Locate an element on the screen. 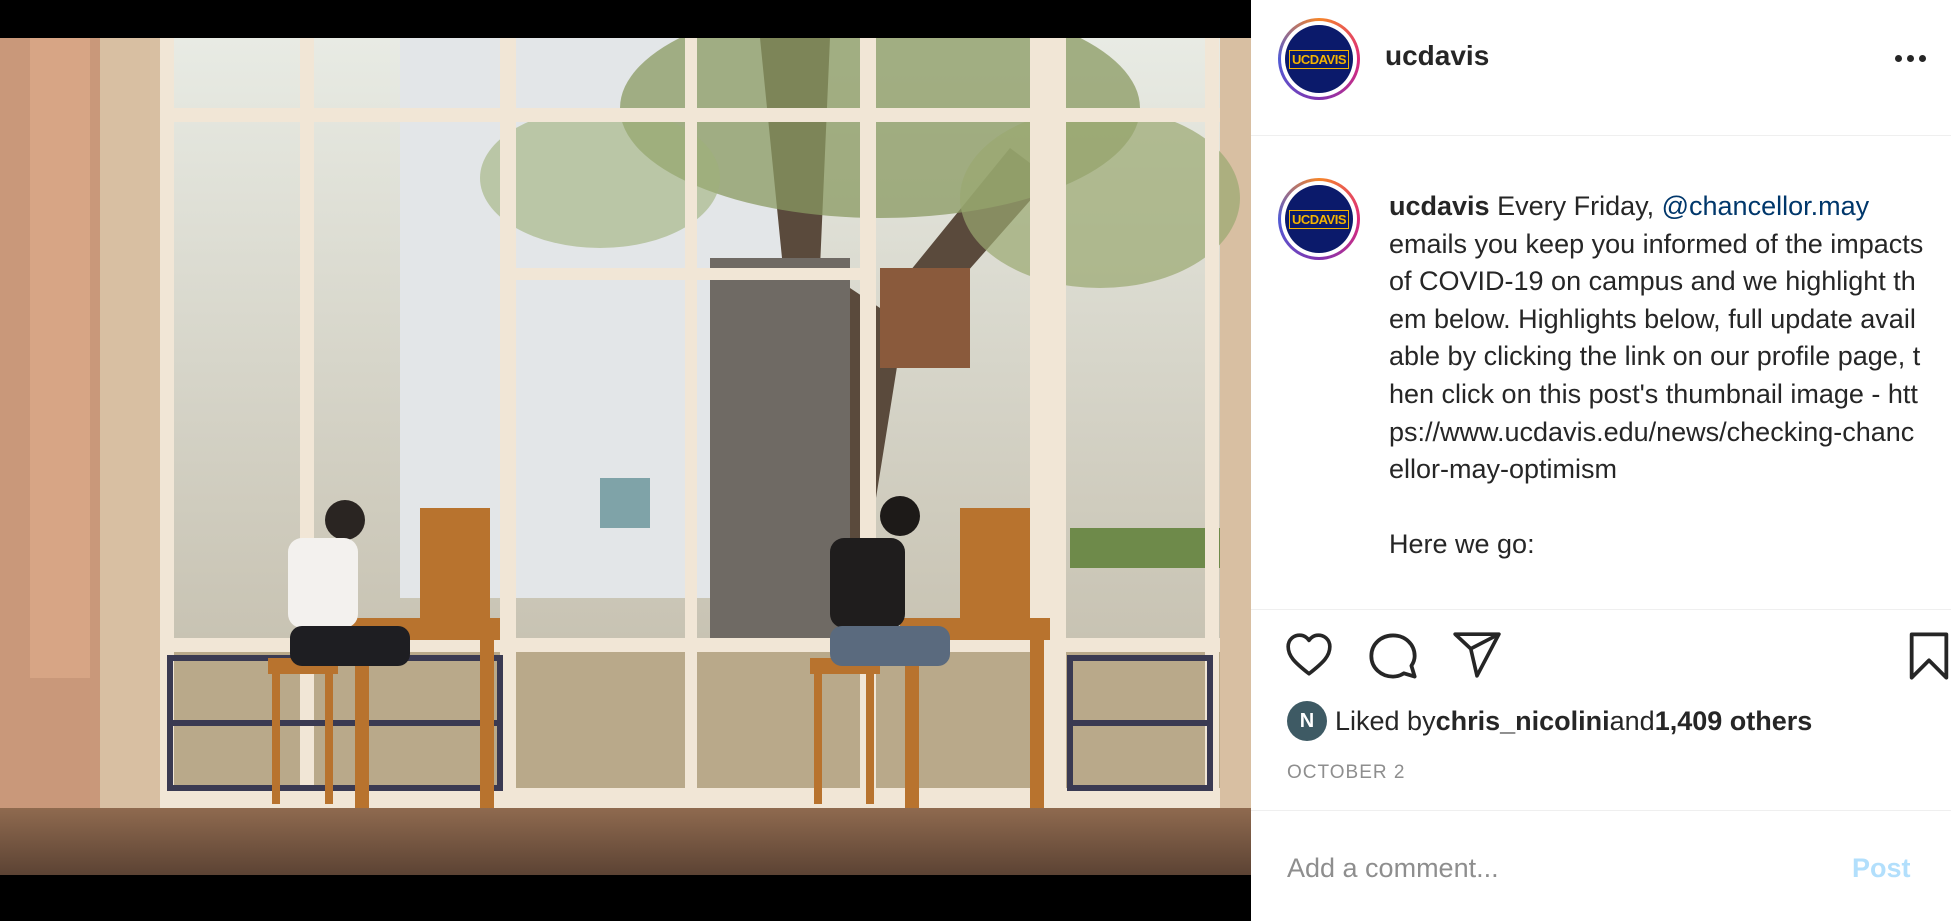  comment-bar: Post is located at coordinates (1601, 866).